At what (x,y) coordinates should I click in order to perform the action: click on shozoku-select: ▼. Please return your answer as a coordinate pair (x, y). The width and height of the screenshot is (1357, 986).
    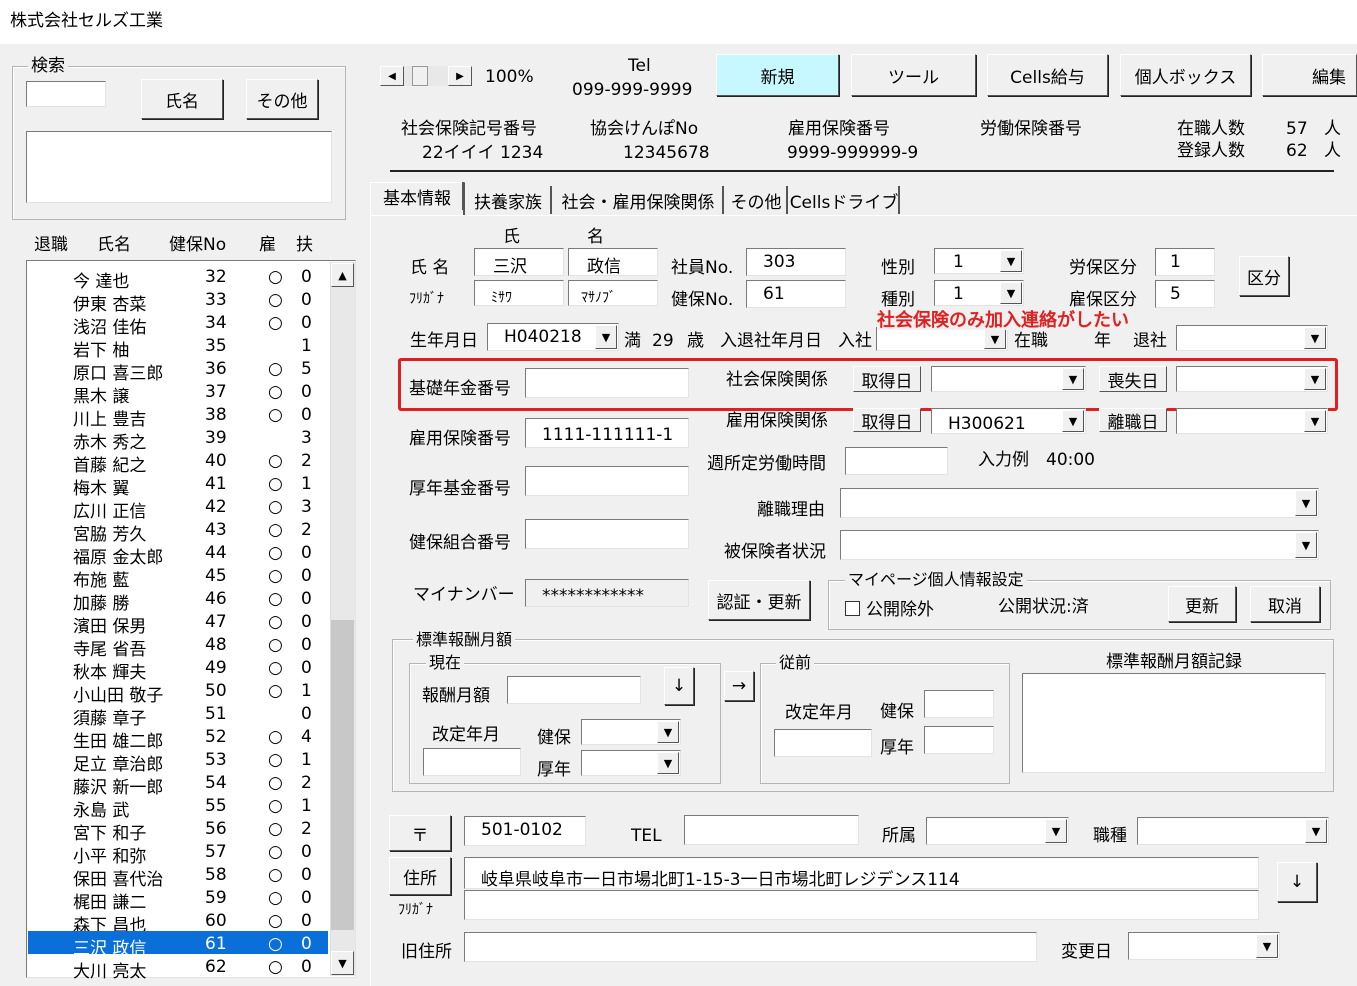
    Looking at the image, I should click on (997, 831).